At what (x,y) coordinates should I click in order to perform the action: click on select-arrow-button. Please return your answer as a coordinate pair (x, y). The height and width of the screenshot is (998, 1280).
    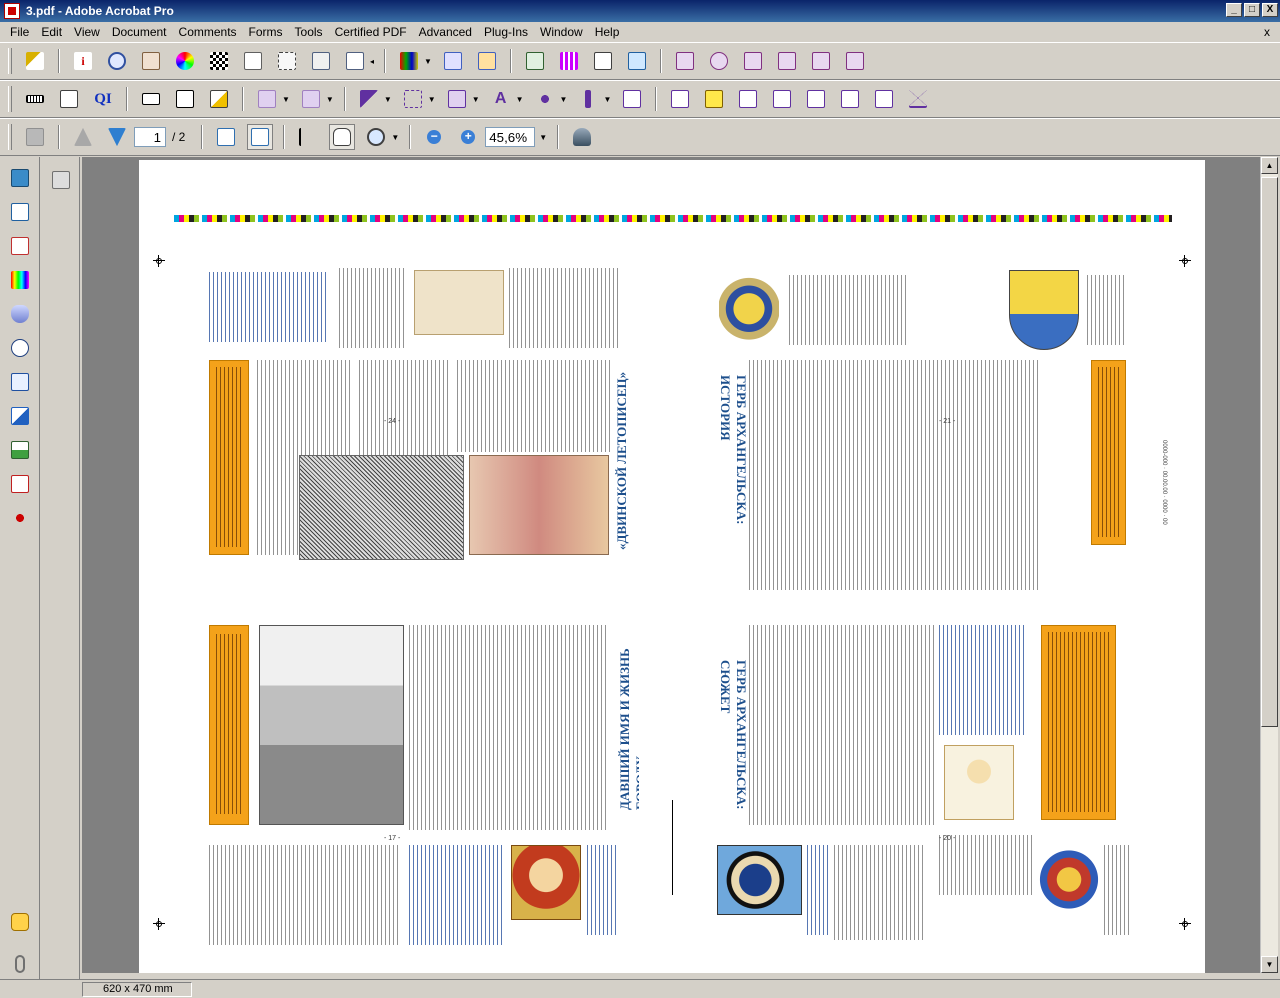
    Looking at the image, I should click on (369, 99).